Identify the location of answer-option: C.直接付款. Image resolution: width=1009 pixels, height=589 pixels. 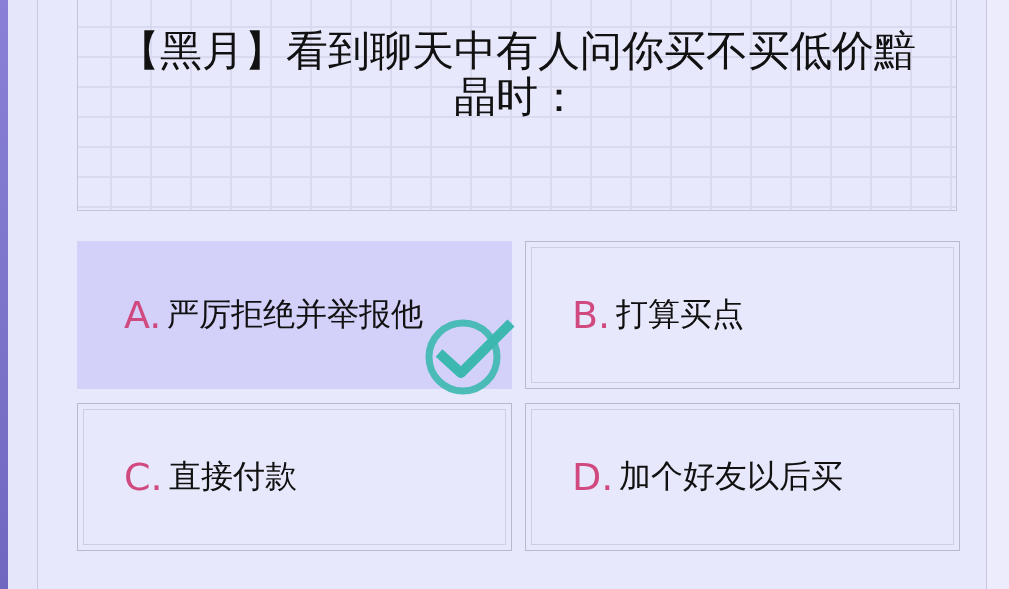
(294, 477).